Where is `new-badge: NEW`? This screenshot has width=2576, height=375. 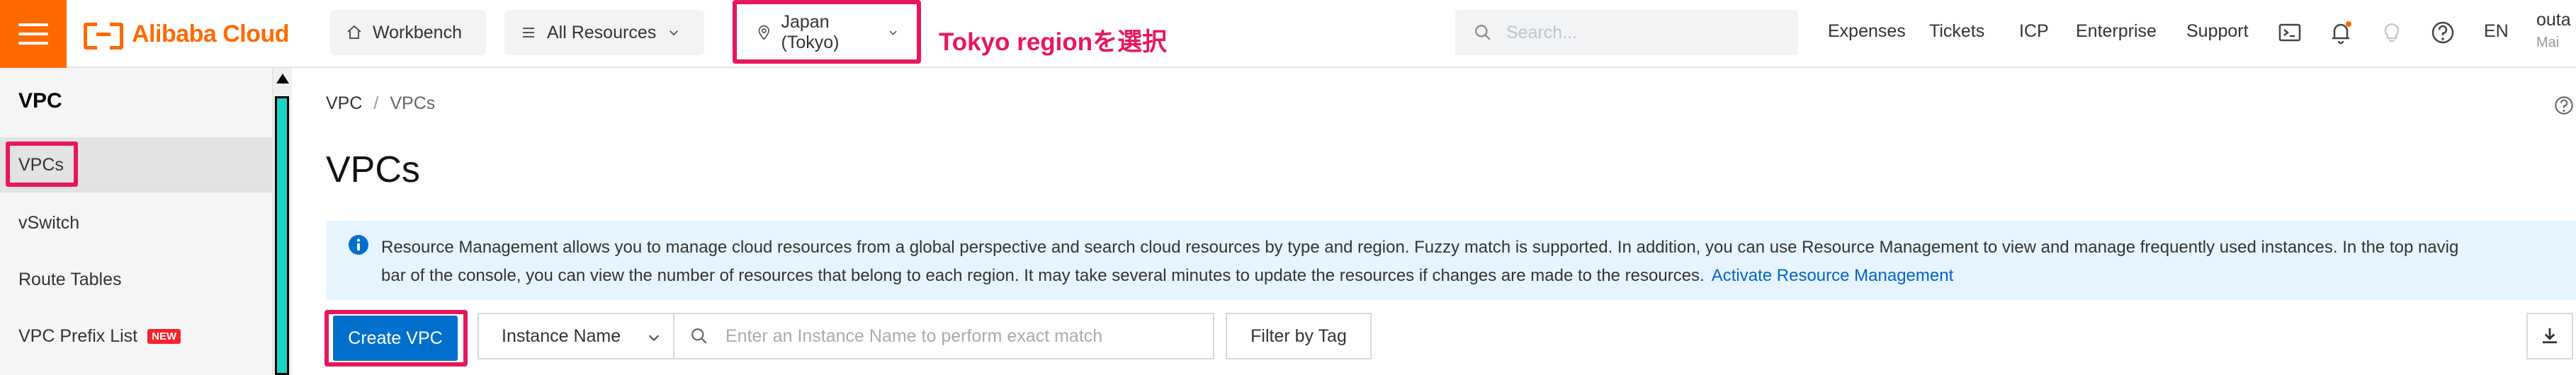
new-badge: NEW is located at coordinates (164, 336).